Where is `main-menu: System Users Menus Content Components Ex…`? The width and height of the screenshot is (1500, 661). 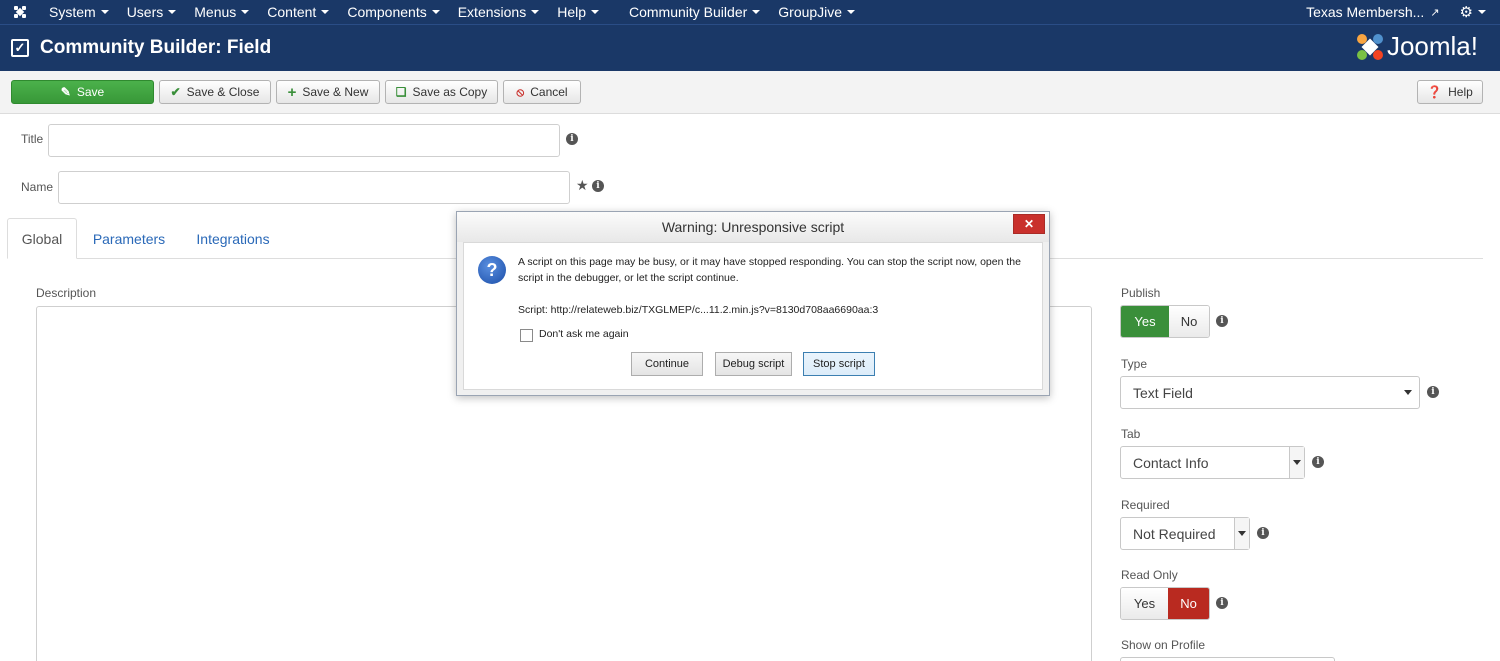 main-menu: System Users Menus Content Components Ex… is located at coordinates (452, 12).